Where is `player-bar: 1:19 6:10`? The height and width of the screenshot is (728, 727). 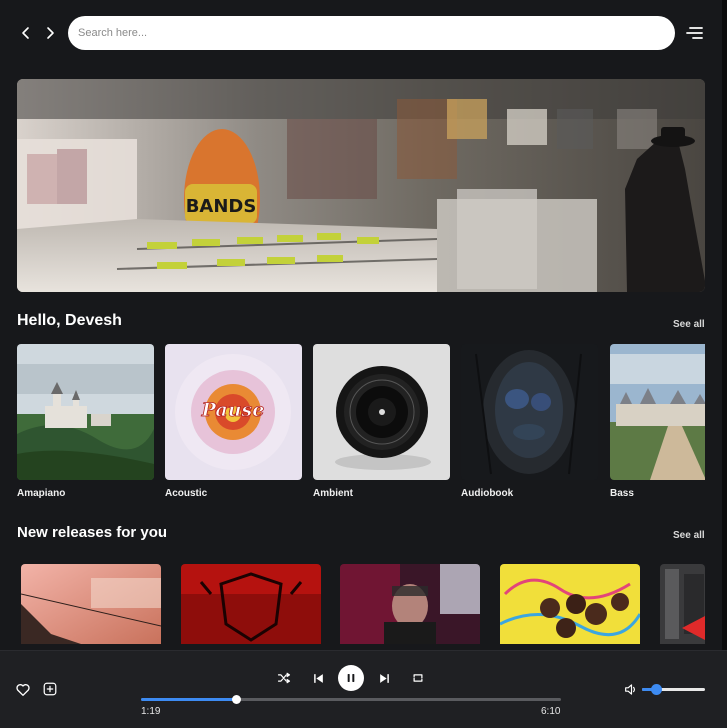
player-bar: 1:19 6:10 is located at coordinates (363, 689).